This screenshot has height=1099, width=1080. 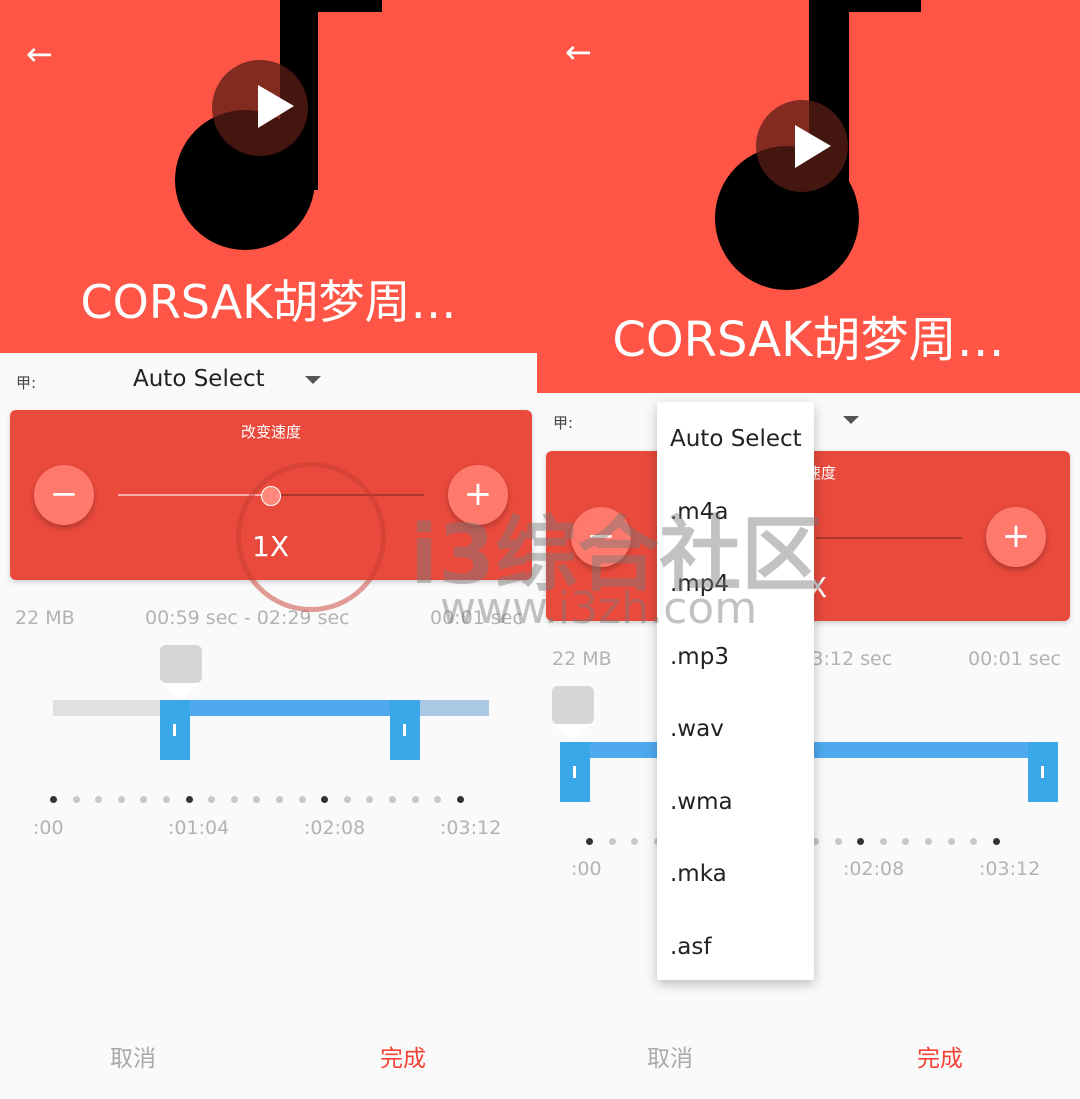 I want to click on format-option-mp3: .mp3, so click(x=699, y=657).